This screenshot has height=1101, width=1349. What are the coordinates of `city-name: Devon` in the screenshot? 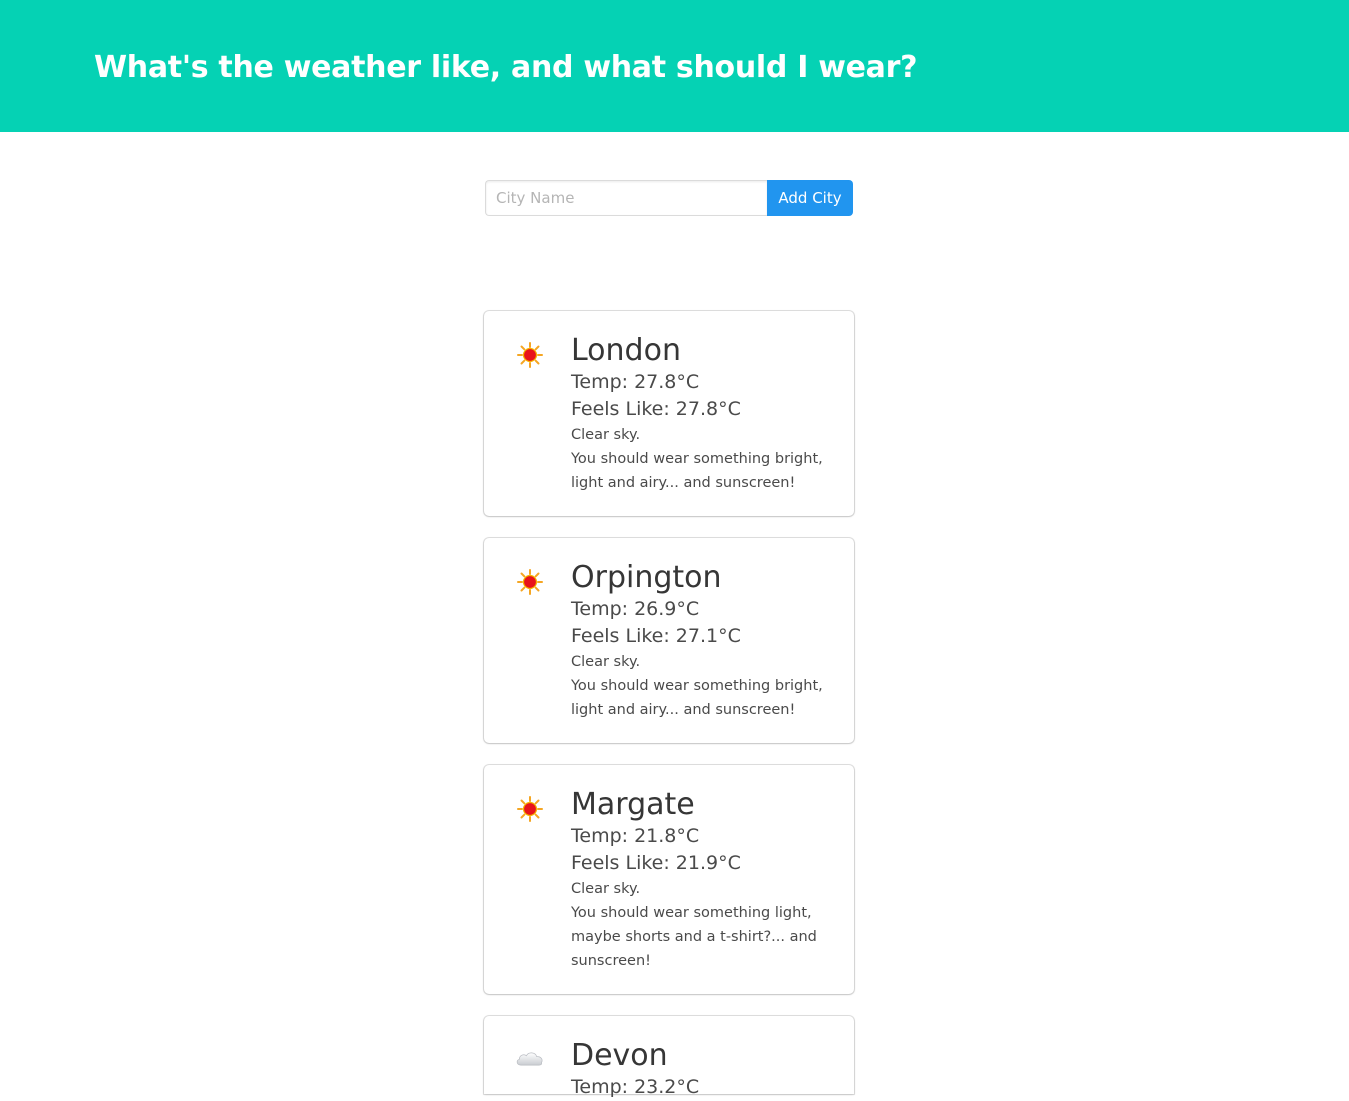 It's located at (619, 1055).